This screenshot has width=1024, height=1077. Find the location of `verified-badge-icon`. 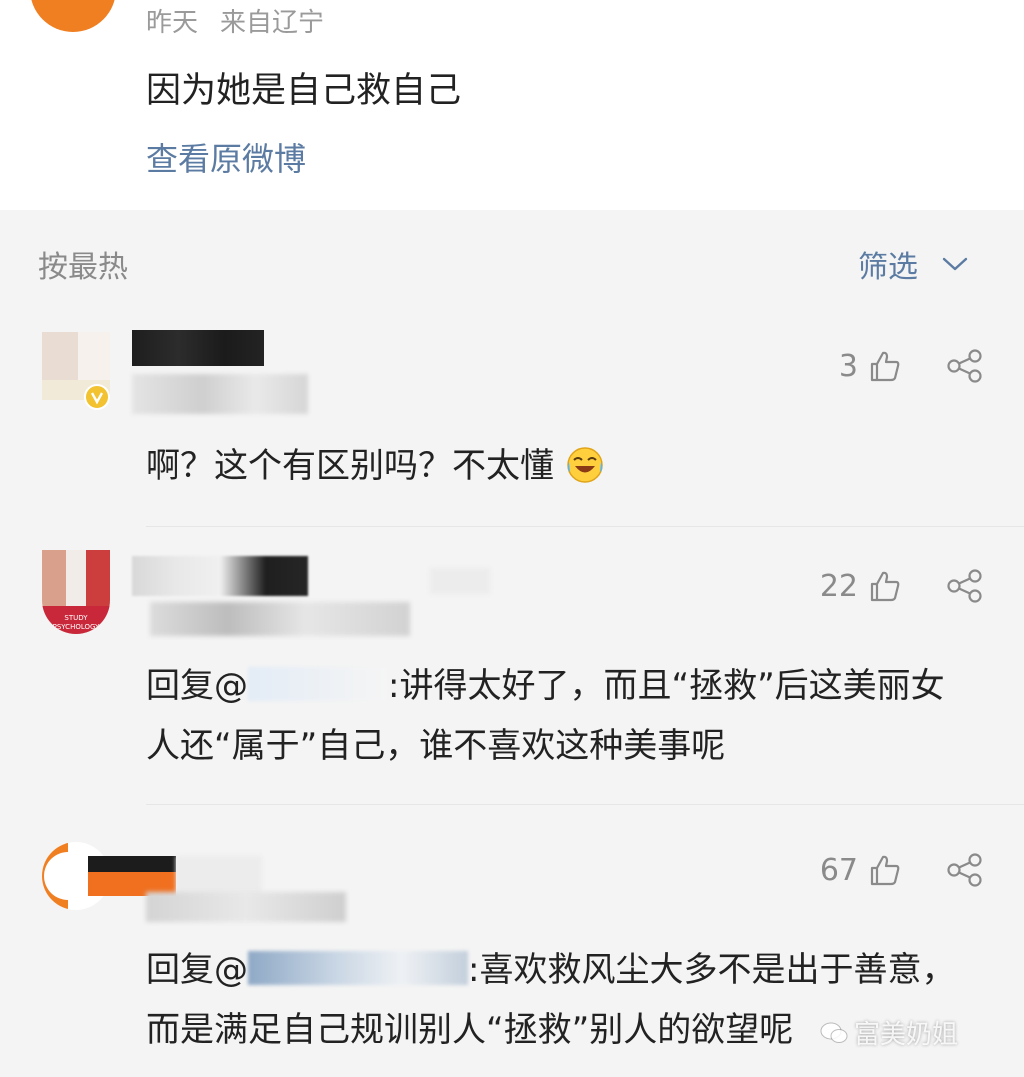

verified-badge-icon is located at coordinates (97, 397).